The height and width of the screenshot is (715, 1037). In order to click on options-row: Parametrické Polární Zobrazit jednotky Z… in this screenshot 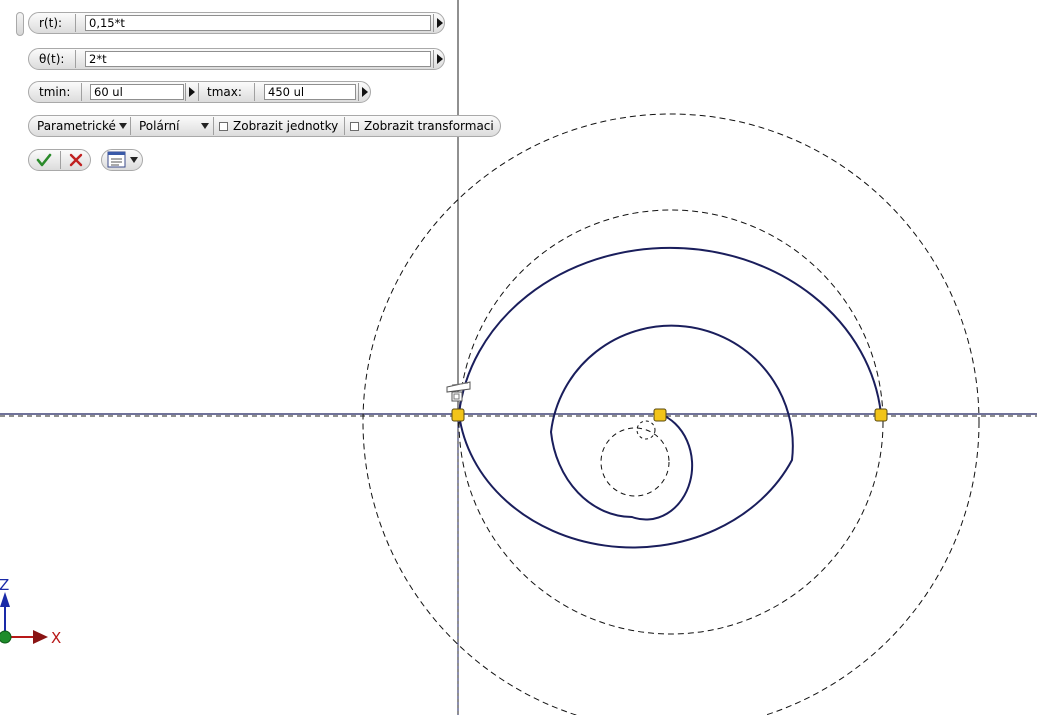, I will do `click(264, 126)`.